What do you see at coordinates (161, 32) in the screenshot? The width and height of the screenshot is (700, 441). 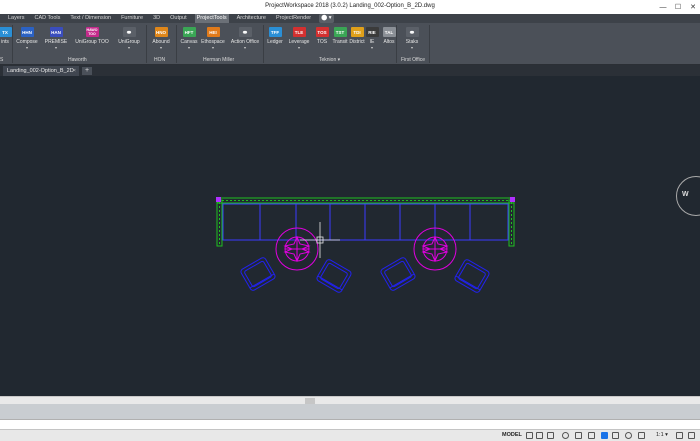 I see `hno-icon: HNO` at bounding box center [161, 32].